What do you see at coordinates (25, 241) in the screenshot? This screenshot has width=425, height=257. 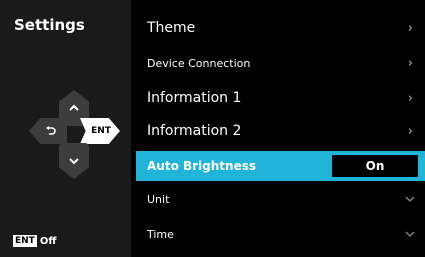 I see `ent-badge: ENT` at bounding box center [25, 241].